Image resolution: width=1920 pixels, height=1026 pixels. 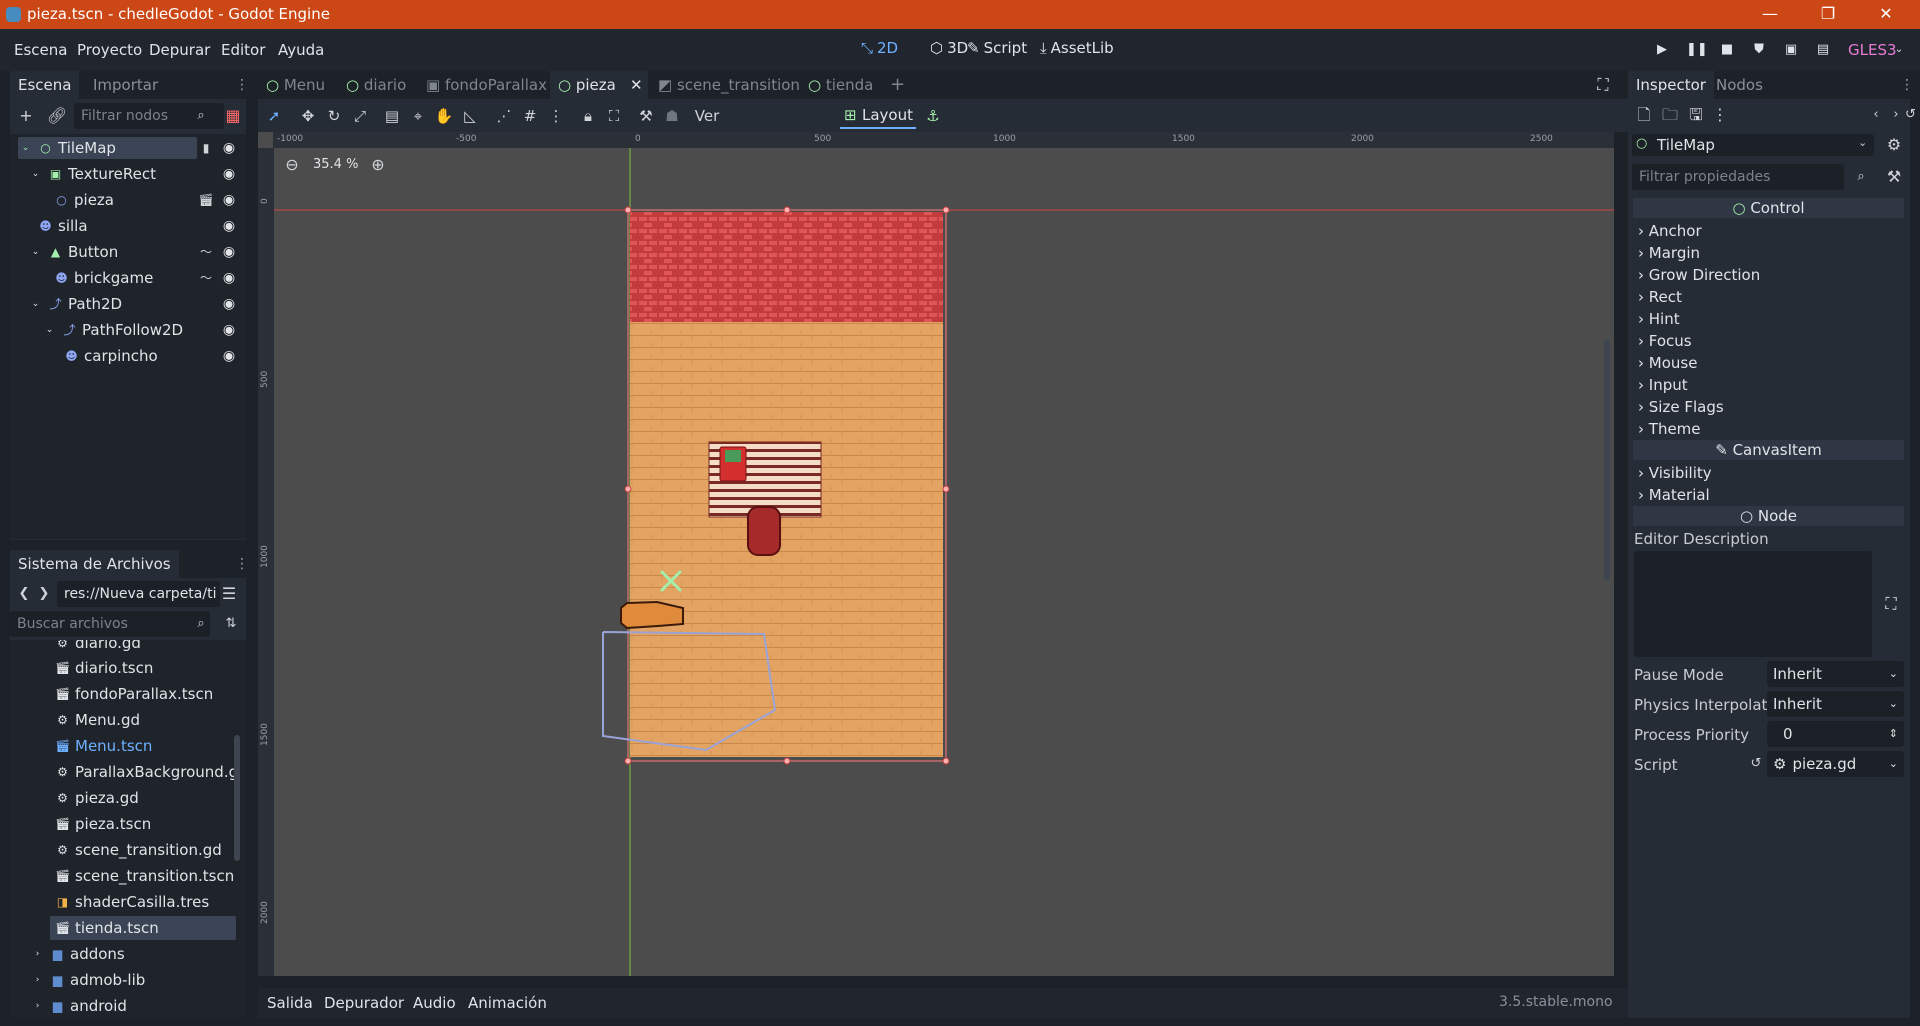 What do you see at coordinates (144, 876) in the screenshot?
I see `file-item: 🎬︎ scene_transition.tscn` at bounding box center [144, 876].